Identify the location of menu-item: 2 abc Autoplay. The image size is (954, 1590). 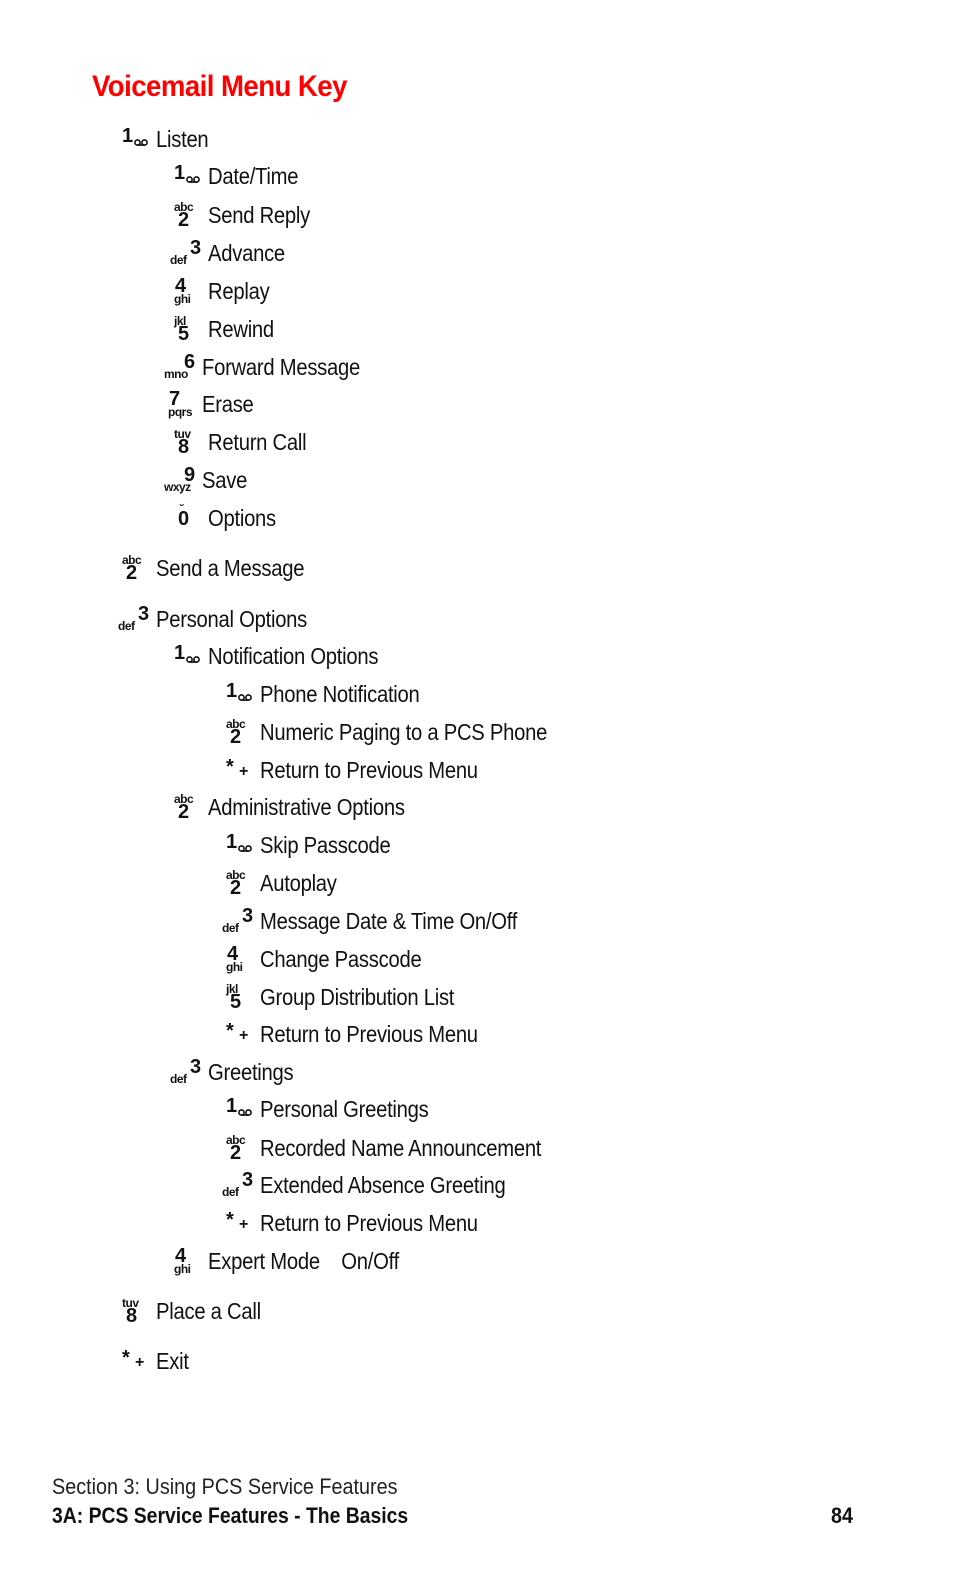
(284, 883).